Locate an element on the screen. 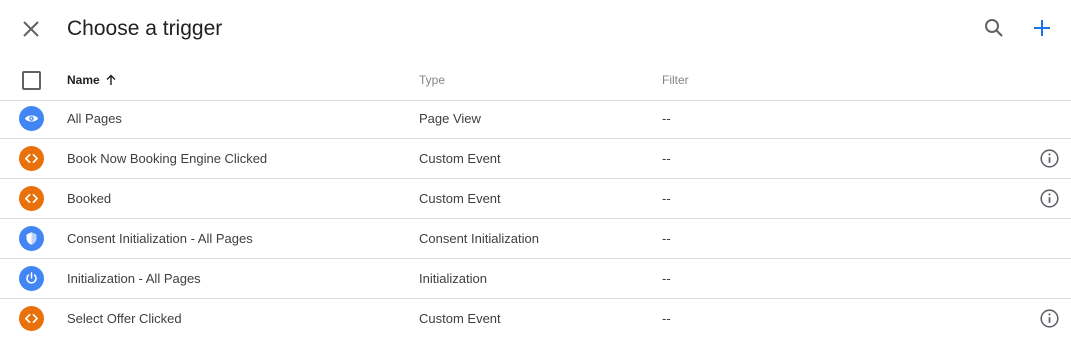 Image resolution: width=1071 pixels, height=338 pixels. power-icon is located at coordinates (31, 278).